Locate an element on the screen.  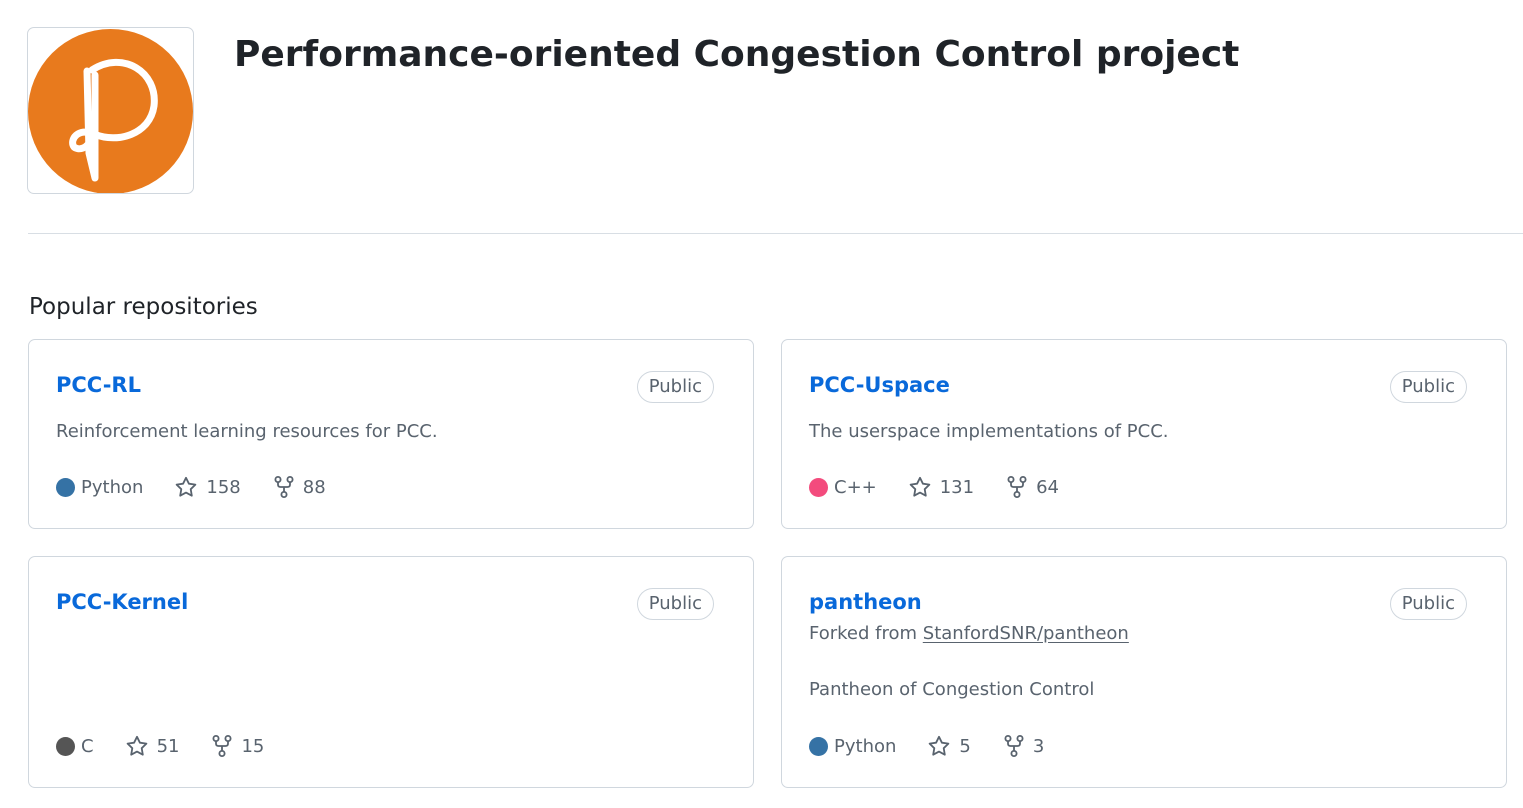
forks-link: 88 is located at coordinates (299, 487).